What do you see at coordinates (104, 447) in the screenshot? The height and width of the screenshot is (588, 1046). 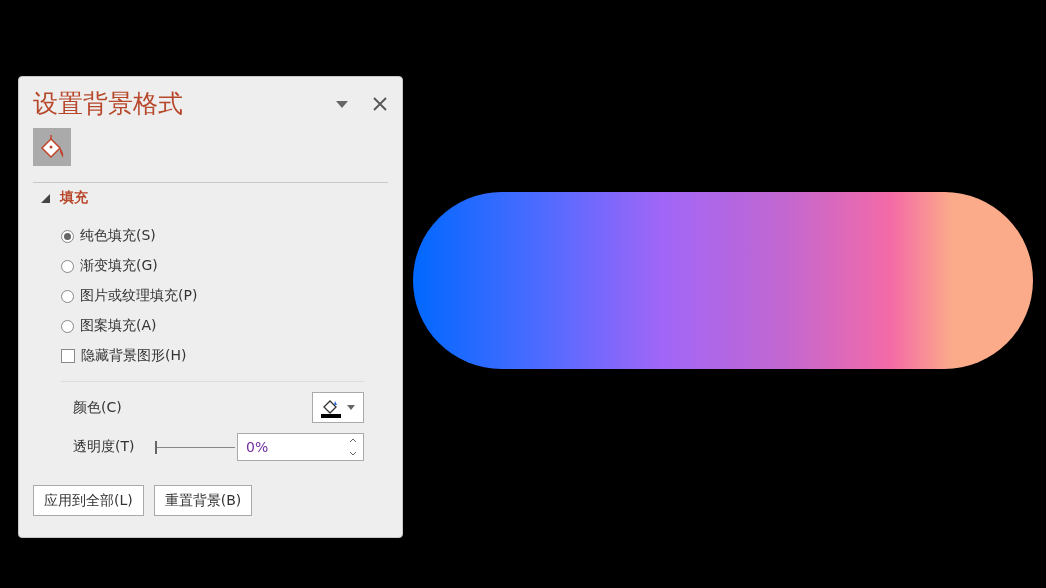 I see `transparency-label: 透明度(T)` at bounding box center [104, 447].